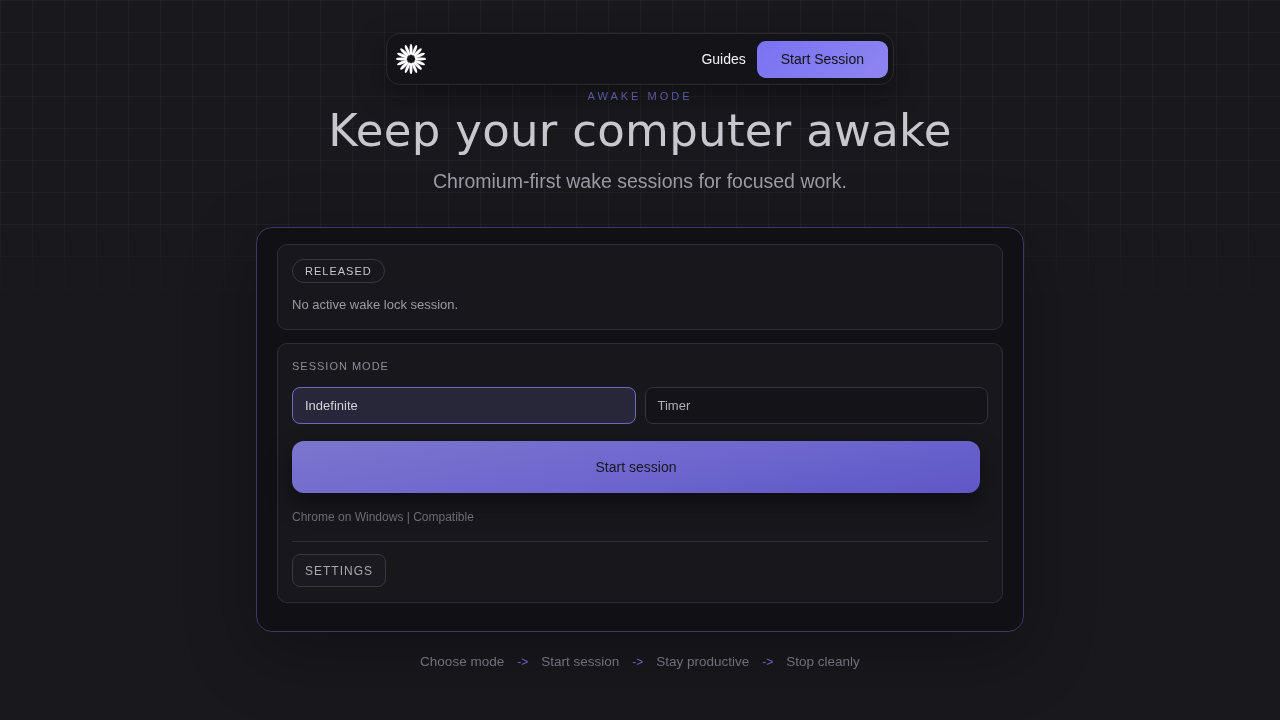  Describe the element at coordinates (340, 366) in the screenshot. I see `session-mode-label: SESSION MODE` at that location.